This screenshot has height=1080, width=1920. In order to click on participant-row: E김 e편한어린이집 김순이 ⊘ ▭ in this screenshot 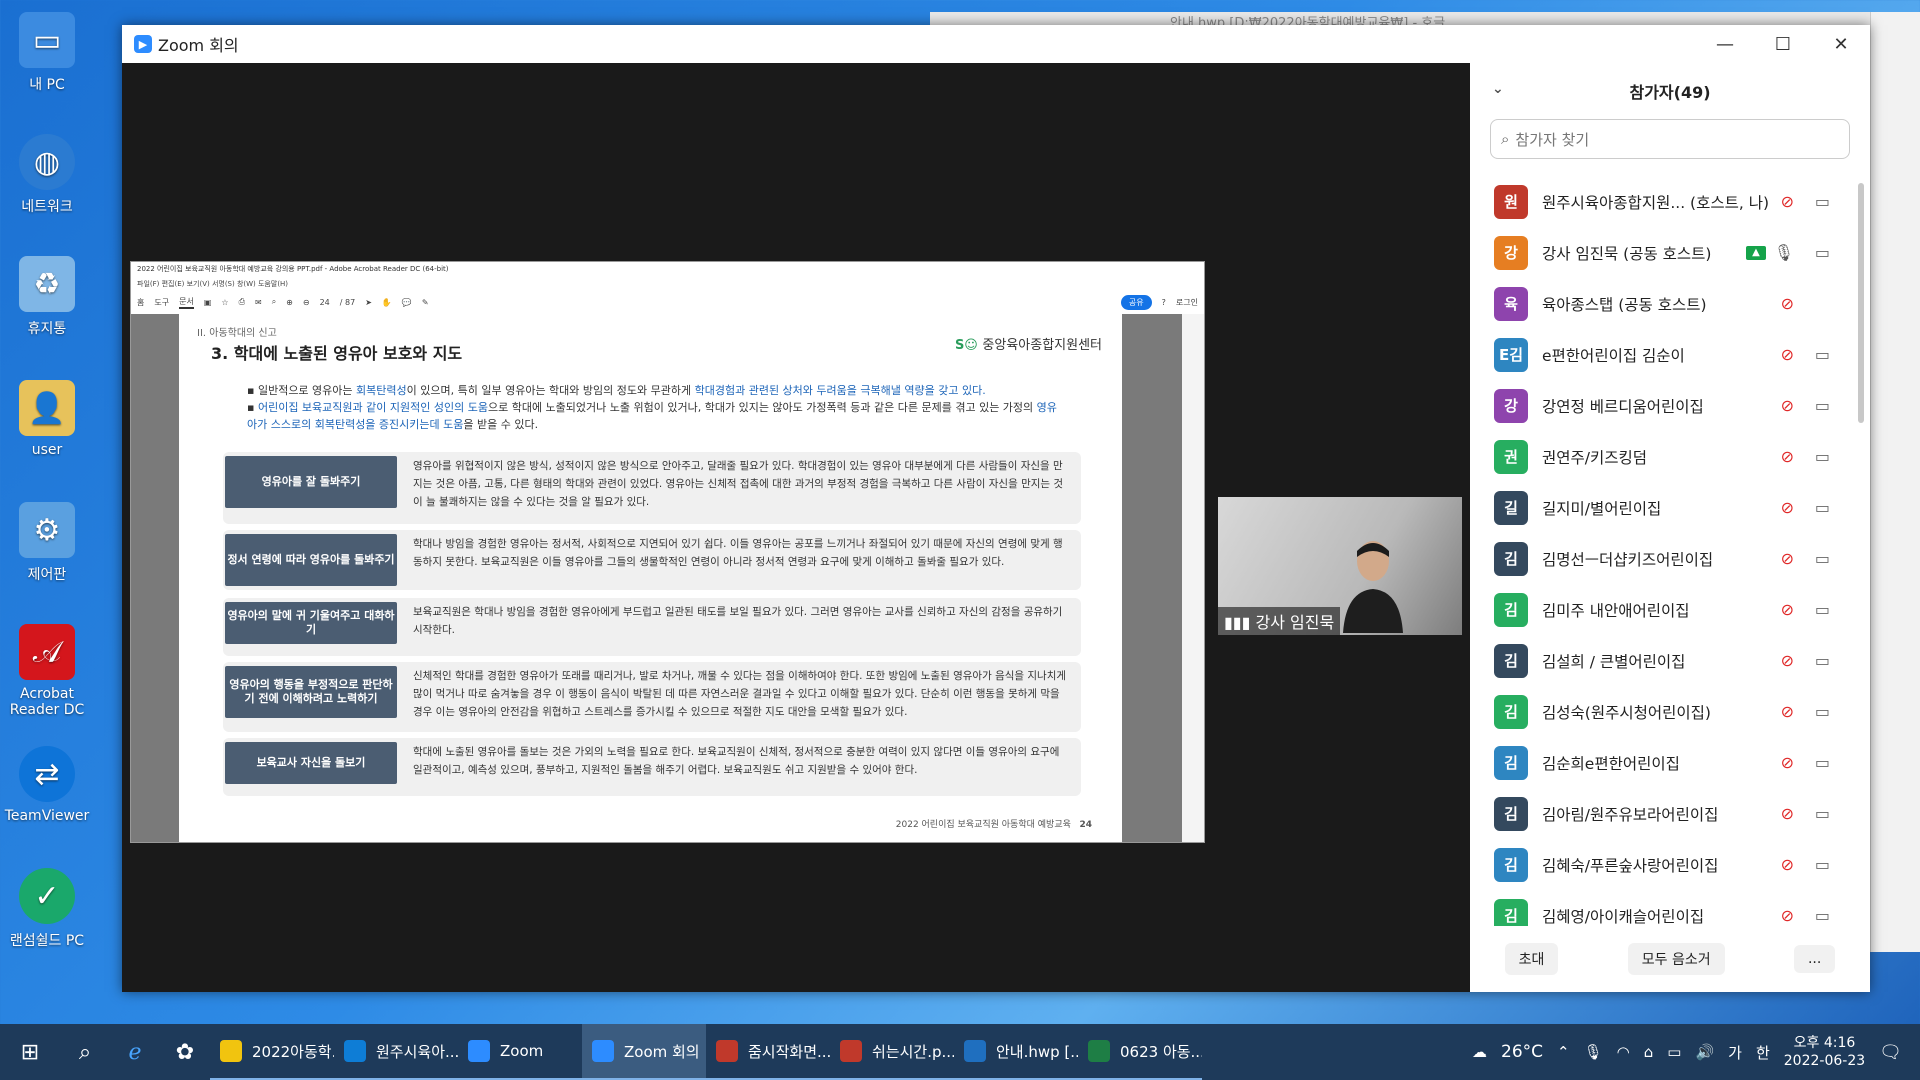, I will do `click(1660, 354)`.